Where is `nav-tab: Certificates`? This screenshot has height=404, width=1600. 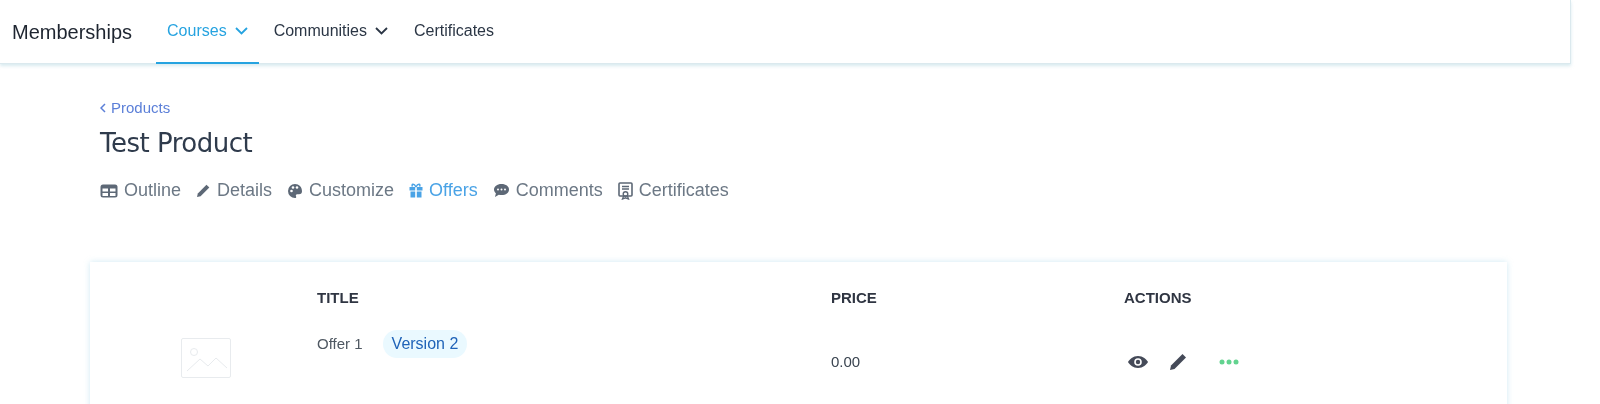 nav-tab: Certificates is located at coordinates (454, 32).